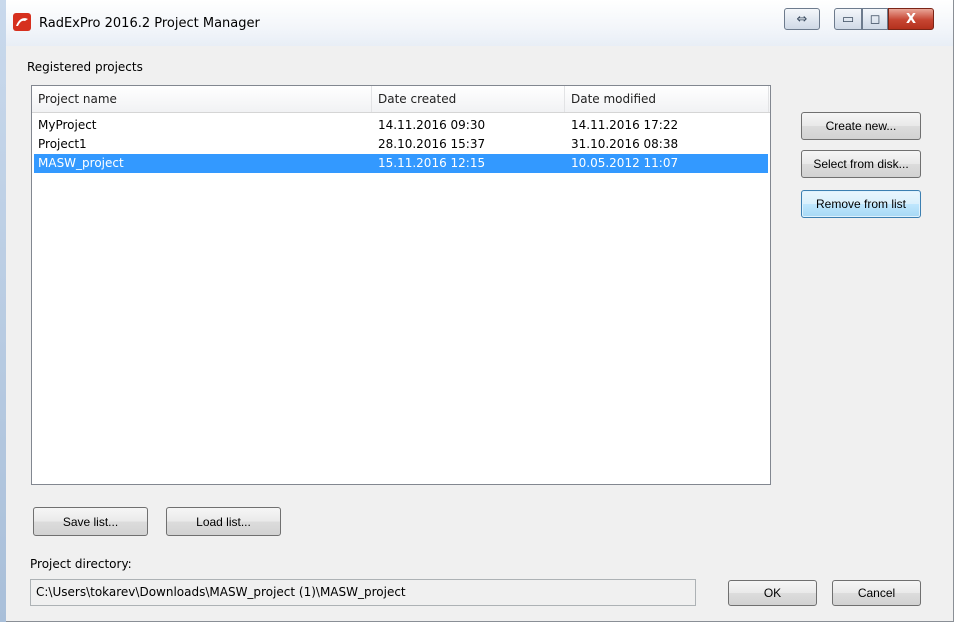 This screenshot has height=622, width=954. Describe the element at coordinates (432, 163) in the screenshot. I see `date-created-cell: 15.11.2016 12:15` at that location.